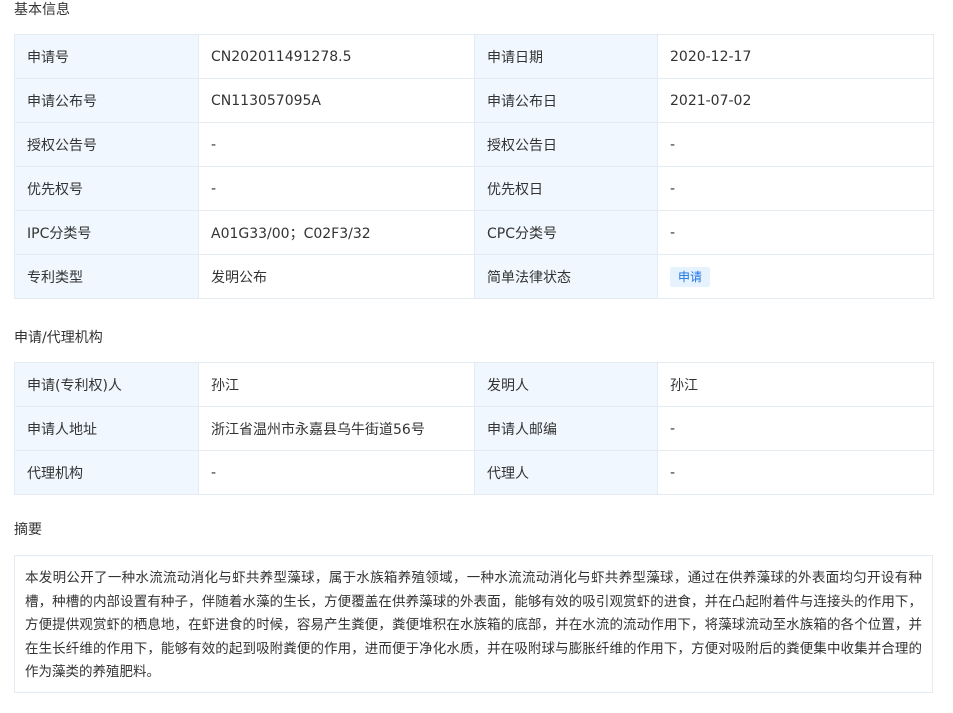 Image resolution: width=953 pixels, height=713 pixels. I want to click on table-row: 优先权号 - 优先权日 -, so click(474, 188).